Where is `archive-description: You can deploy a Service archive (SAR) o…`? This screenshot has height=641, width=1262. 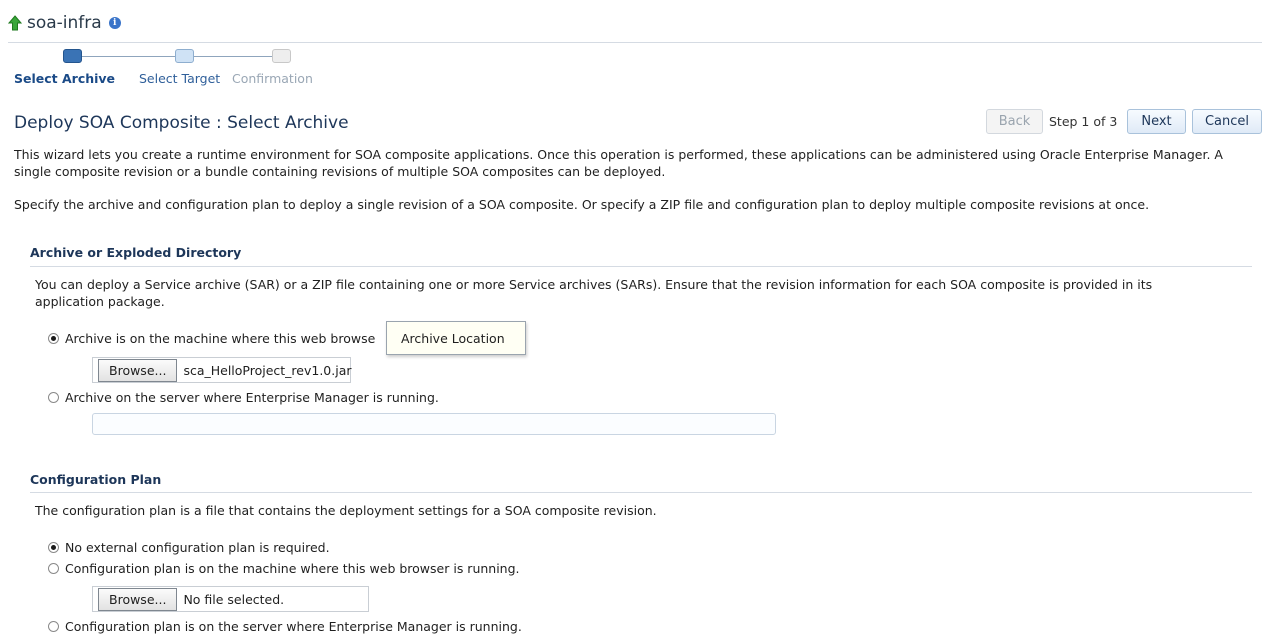 archive-description: You can deploy a Service archive (SAR) o… is located at coordinates (594, 293).